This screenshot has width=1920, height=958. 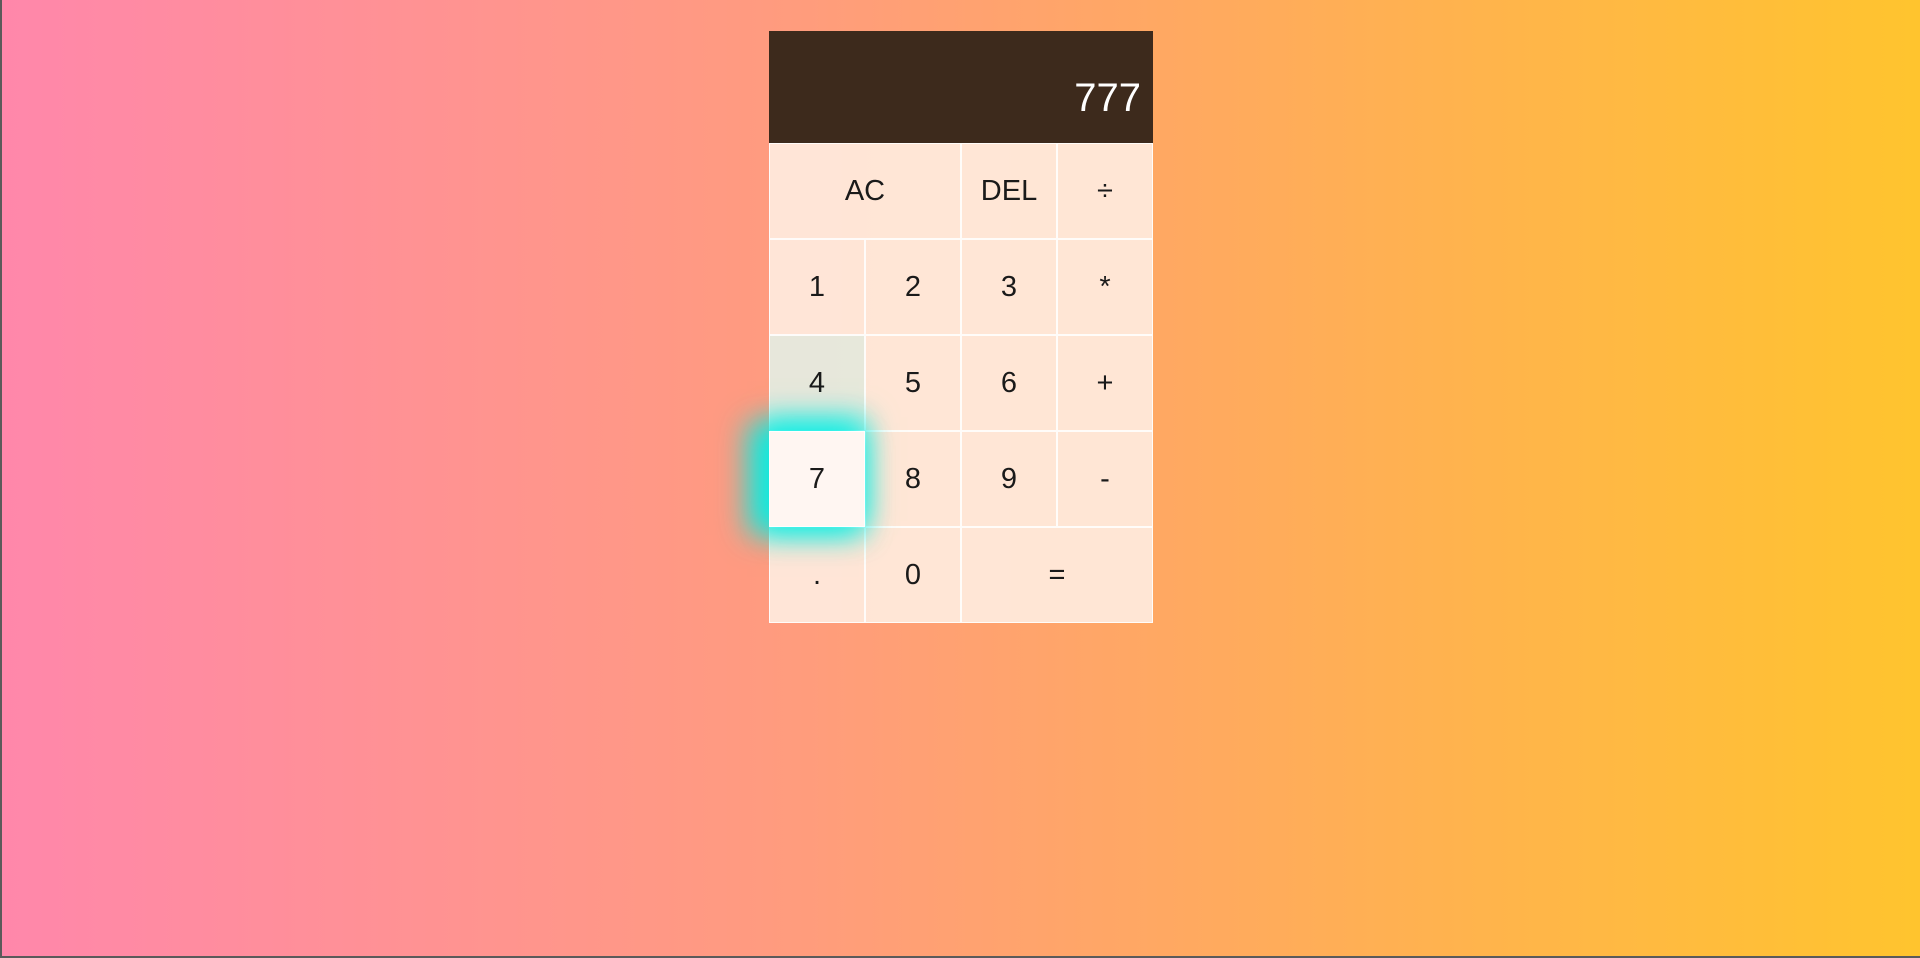 I want to click on equals-button: =, so click(x=1057, y=575).